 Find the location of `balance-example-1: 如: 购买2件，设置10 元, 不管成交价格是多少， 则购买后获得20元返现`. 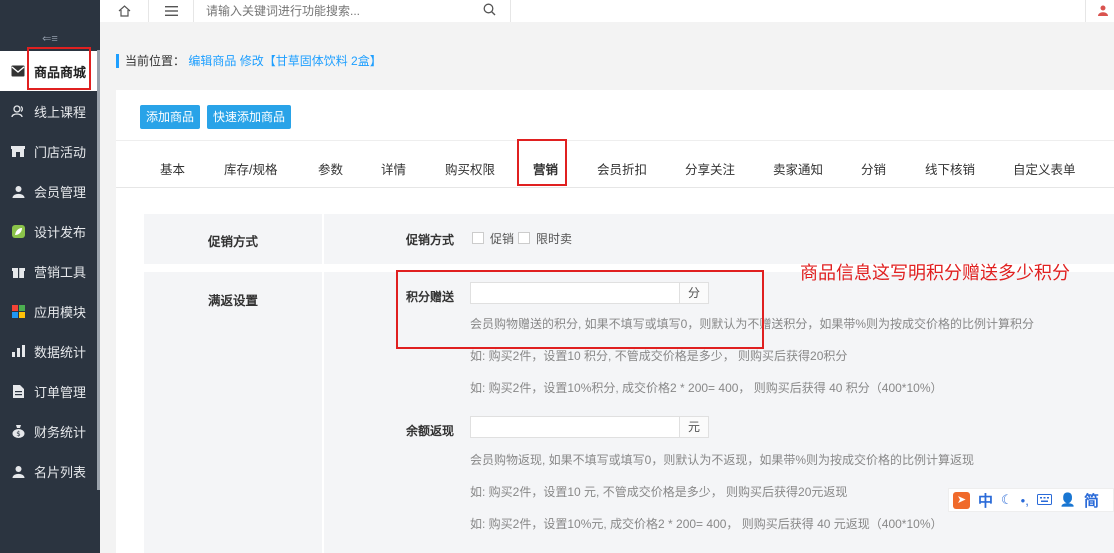

balance-example-1: 如: 购买2件，设置10 元, 不管成交价格是多少， 则购买后获得20元返现 is located at coordinates (659, 492).